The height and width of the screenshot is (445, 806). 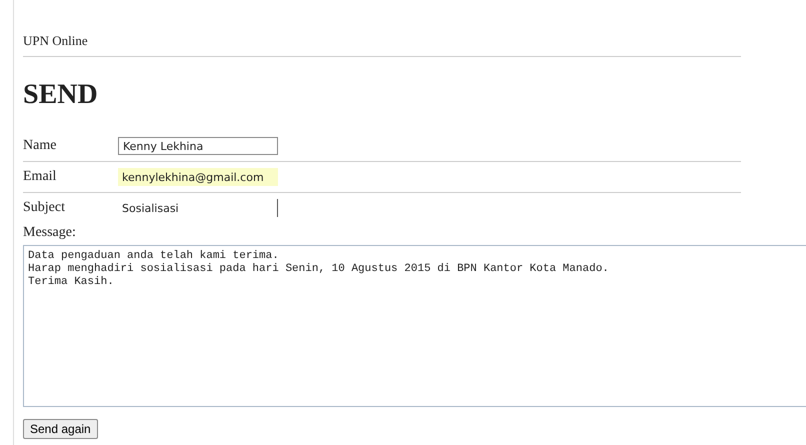 What do you see at coordinates (44, 208) in the screenshot?
I see `field-label: Subject` at bounding box center [44, 208].